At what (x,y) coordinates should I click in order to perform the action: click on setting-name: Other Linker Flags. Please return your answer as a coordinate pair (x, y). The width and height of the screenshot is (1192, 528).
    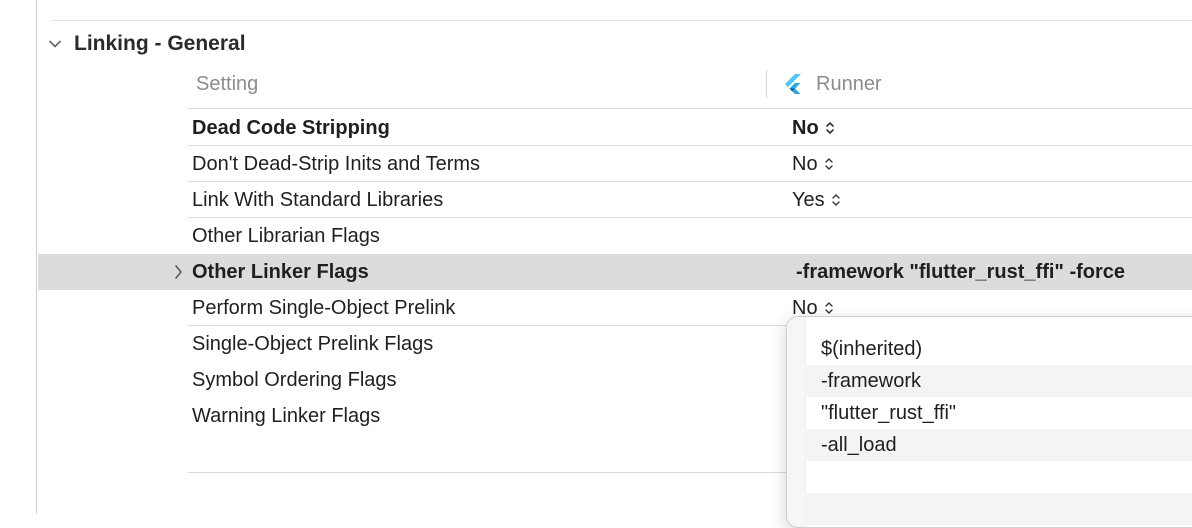
    Looking at the image, I should click on (280, 272).